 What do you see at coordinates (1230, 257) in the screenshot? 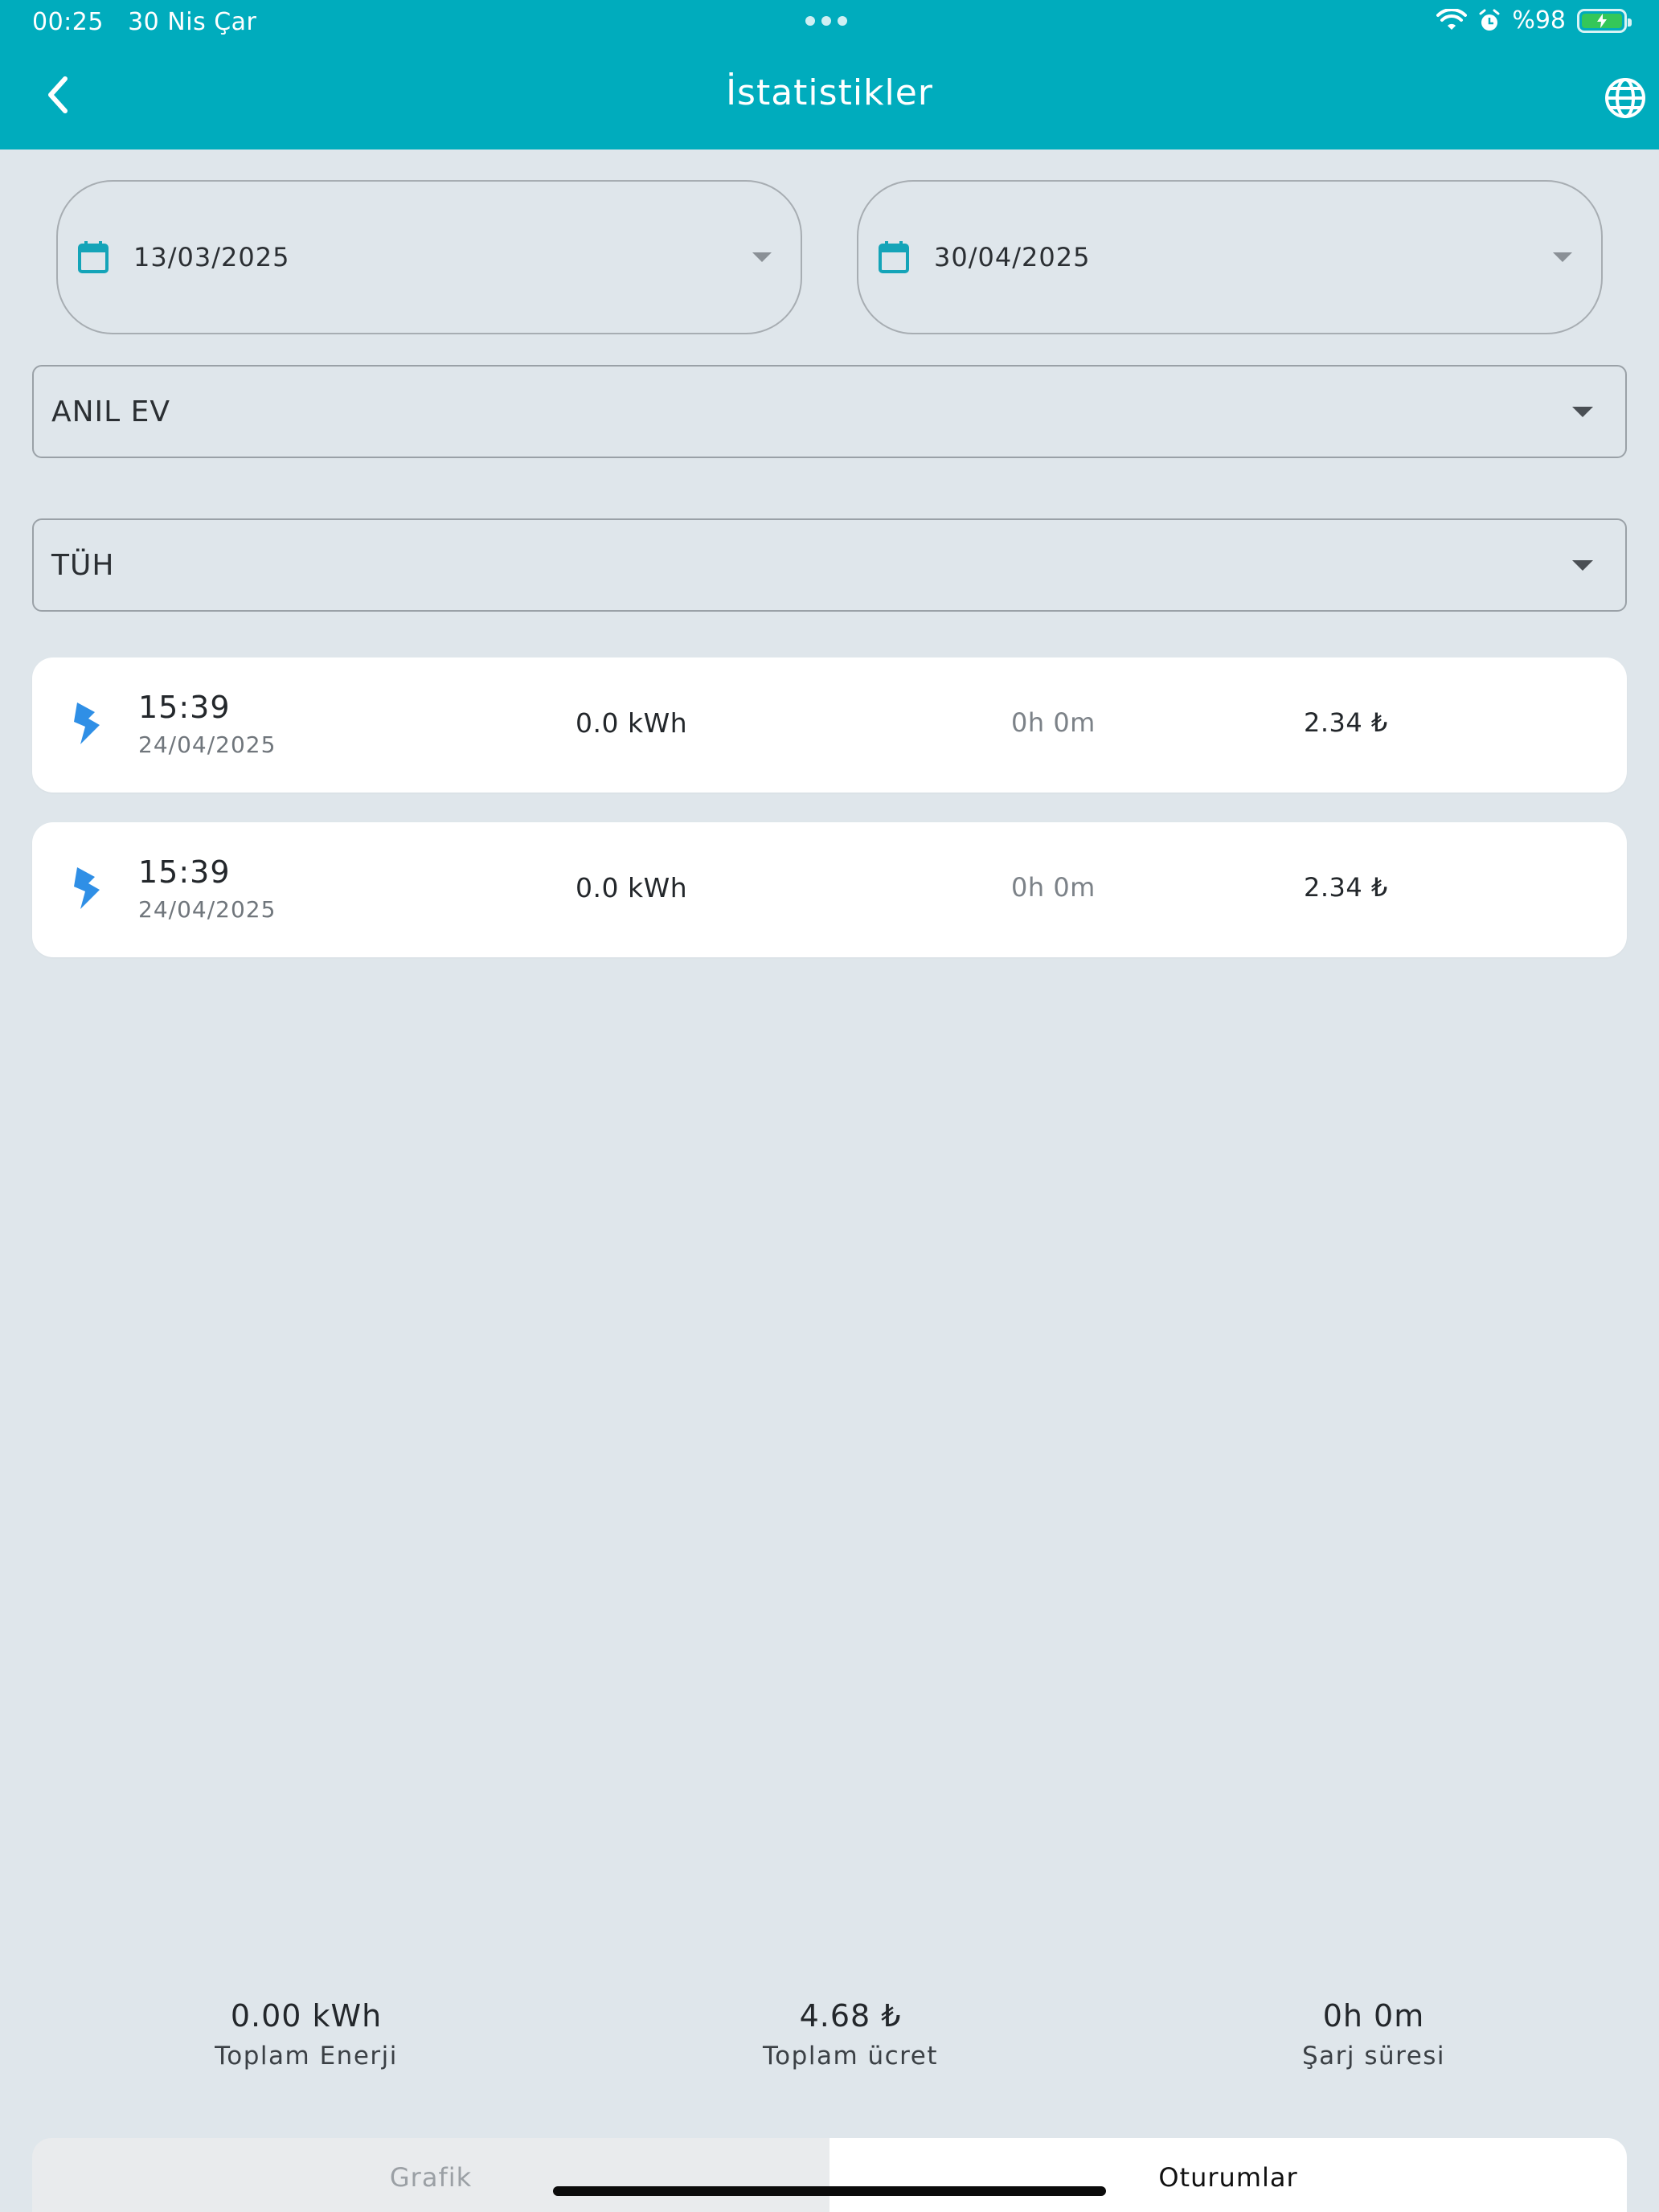
I see `end-date-picker: 30/04/2025` at bounding box center [1230, 257].